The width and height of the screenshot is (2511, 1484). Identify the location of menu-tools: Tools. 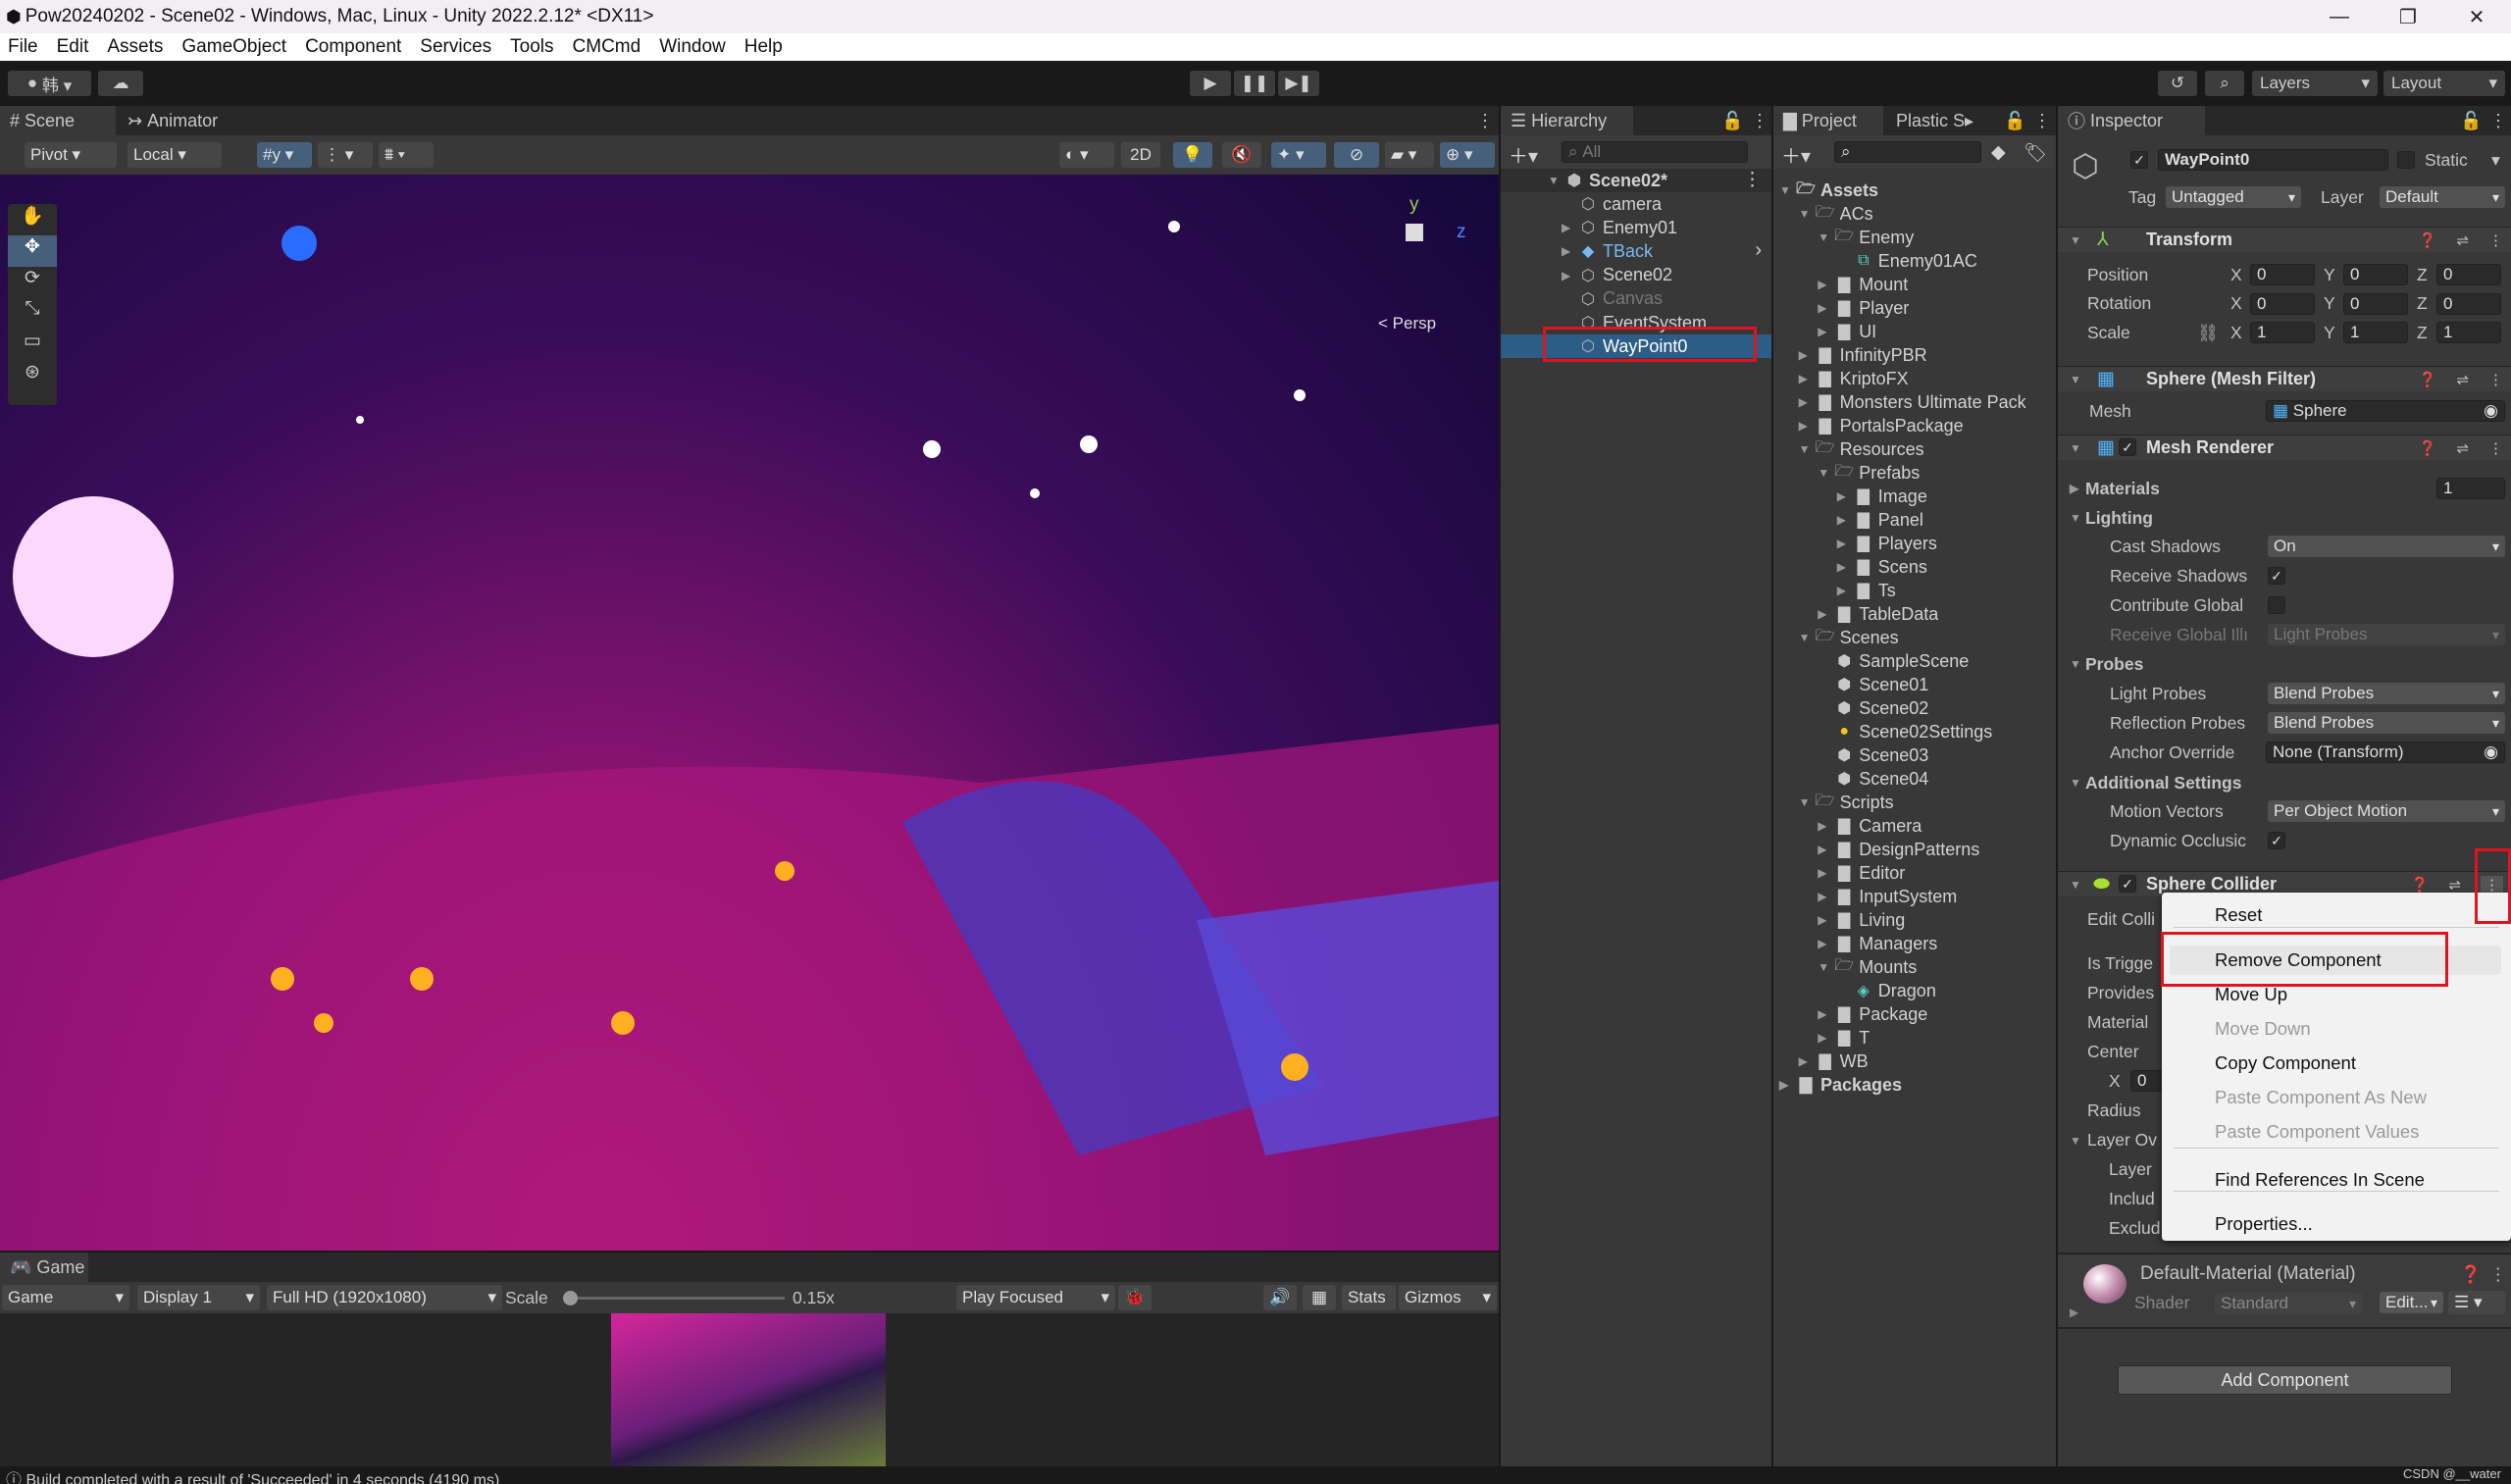
(531, 47).